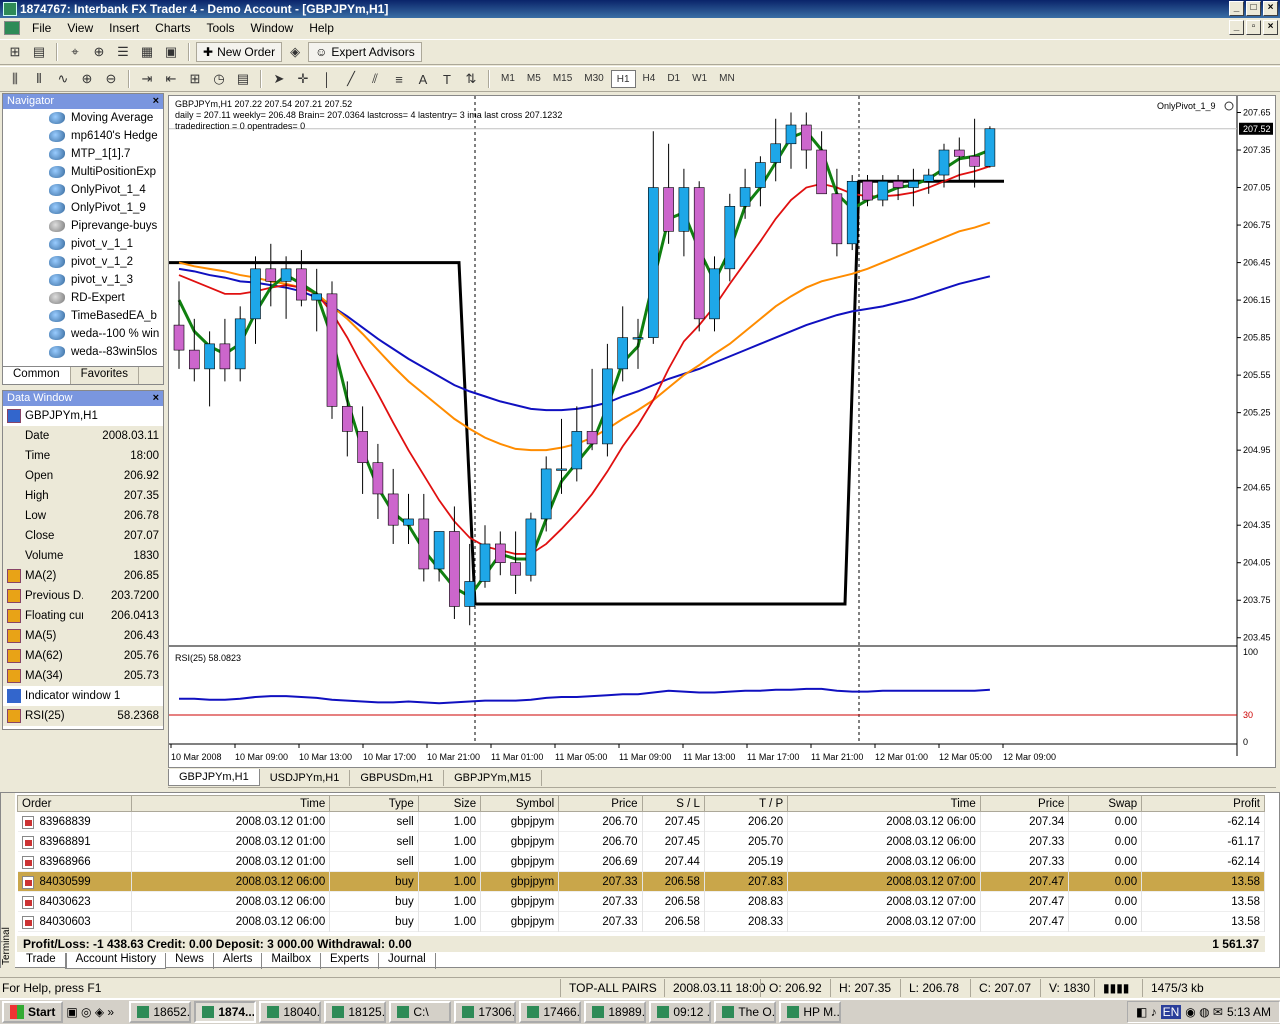 This screenshot has height=1024, width=1280. I want to click on navigator-item: OnlyPivot_1_4, so click(83, 190).